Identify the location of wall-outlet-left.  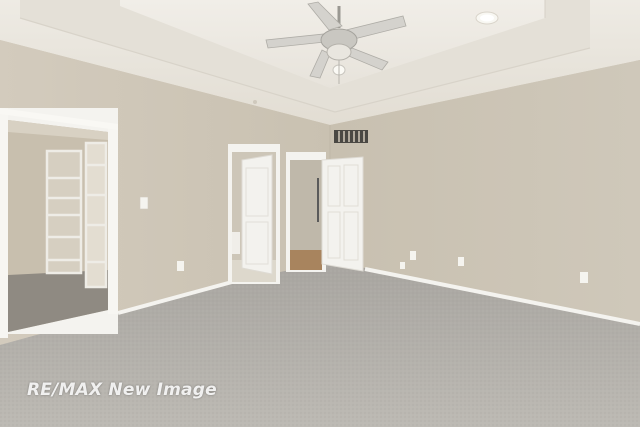
(180, 266).